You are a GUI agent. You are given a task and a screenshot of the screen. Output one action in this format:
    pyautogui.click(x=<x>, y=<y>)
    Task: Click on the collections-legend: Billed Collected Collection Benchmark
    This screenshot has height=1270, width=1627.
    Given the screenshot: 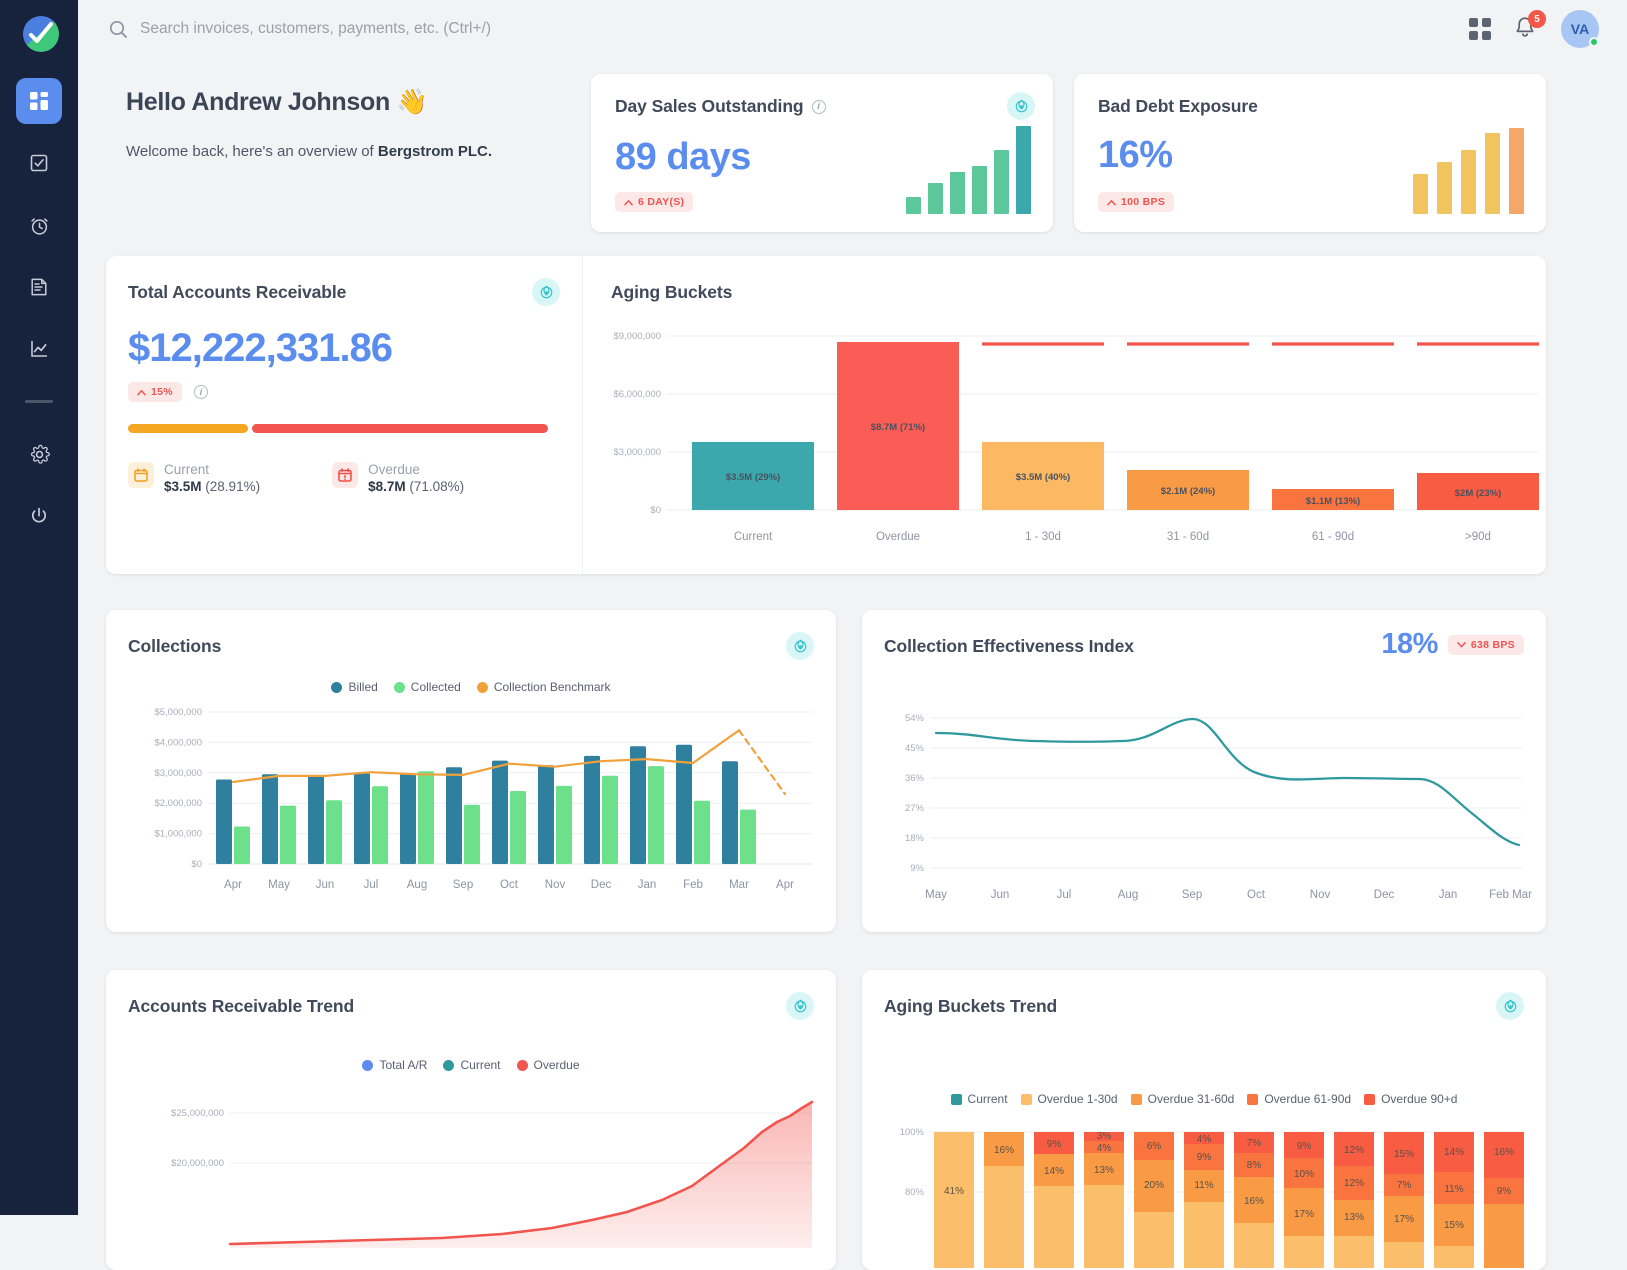 What is the action you would take?
    pyautogui.click(x=471, y=687)
    